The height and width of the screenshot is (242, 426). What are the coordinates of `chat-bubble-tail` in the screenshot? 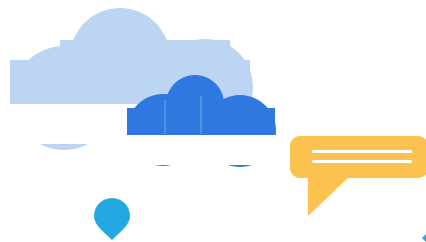 It's located at (329, 196).